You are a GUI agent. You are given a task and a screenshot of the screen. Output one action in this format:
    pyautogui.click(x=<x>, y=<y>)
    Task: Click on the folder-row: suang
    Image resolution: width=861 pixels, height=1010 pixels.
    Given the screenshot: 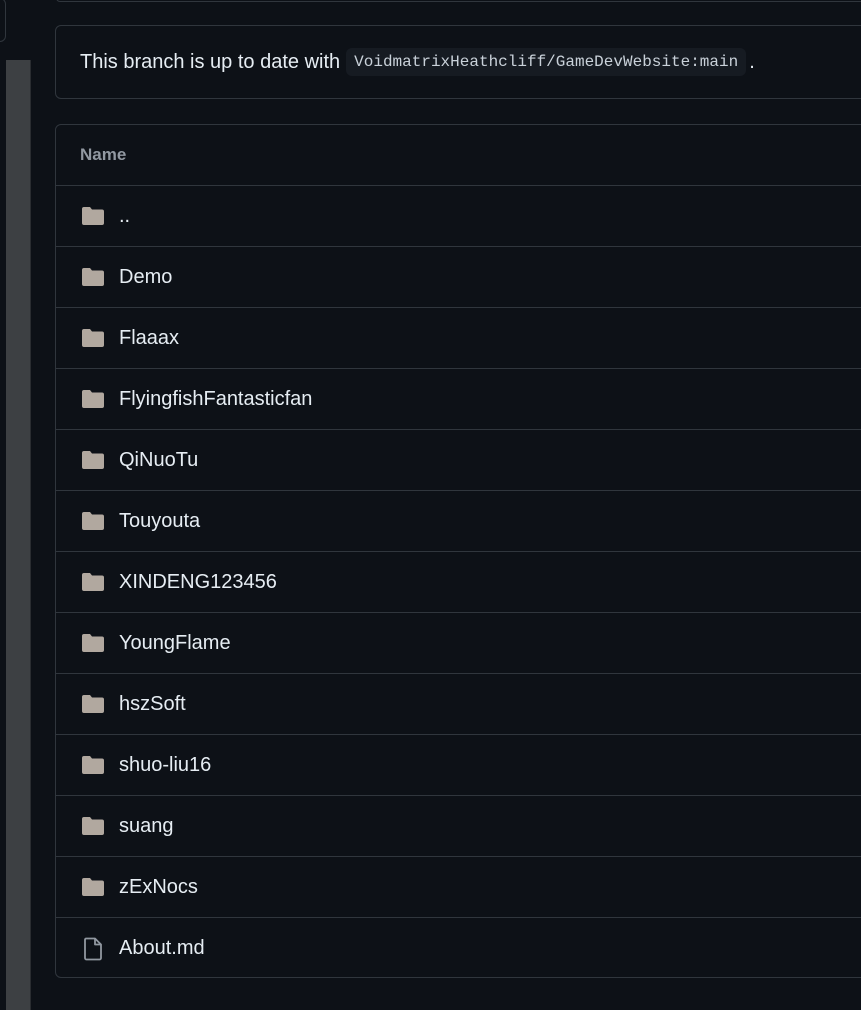 What is the action you would take?
    pyautogui.click(x=458, y=826)
    